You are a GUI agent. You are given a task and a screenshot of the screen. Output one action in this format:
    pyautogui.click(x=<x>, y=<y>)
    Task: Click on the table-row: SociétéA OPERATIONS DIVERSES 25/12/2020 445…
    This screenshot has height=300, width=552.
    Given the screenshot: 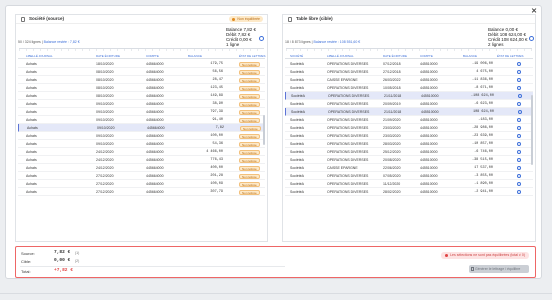 What is the action you would take?
    pyautogui.click(x=409, y=152)
    